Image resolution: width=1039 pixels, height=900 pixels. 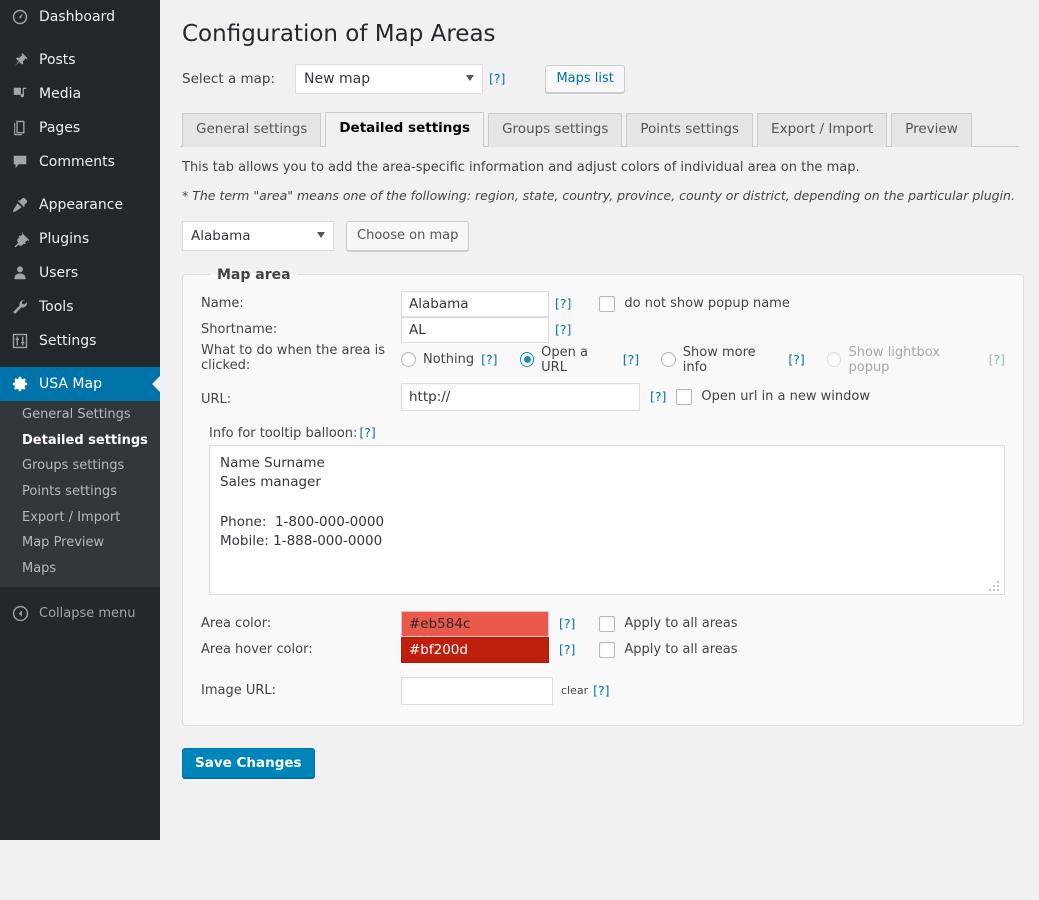 What do you see at coordinates (57, 60) in the screenshot?
I see `sidebar-item-label: Posts` at bounding box center [57, 60].